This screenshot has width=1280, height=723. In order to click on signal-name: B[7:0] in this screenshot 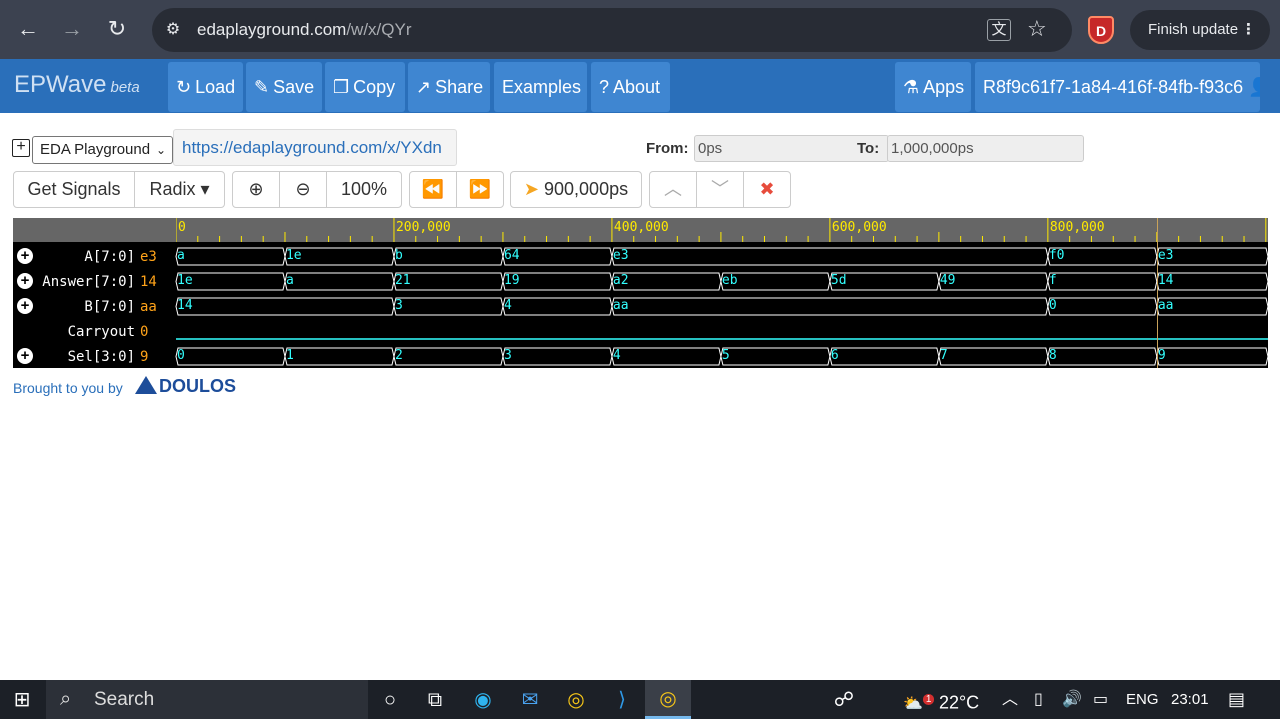, I will do `click(74, 307)`.